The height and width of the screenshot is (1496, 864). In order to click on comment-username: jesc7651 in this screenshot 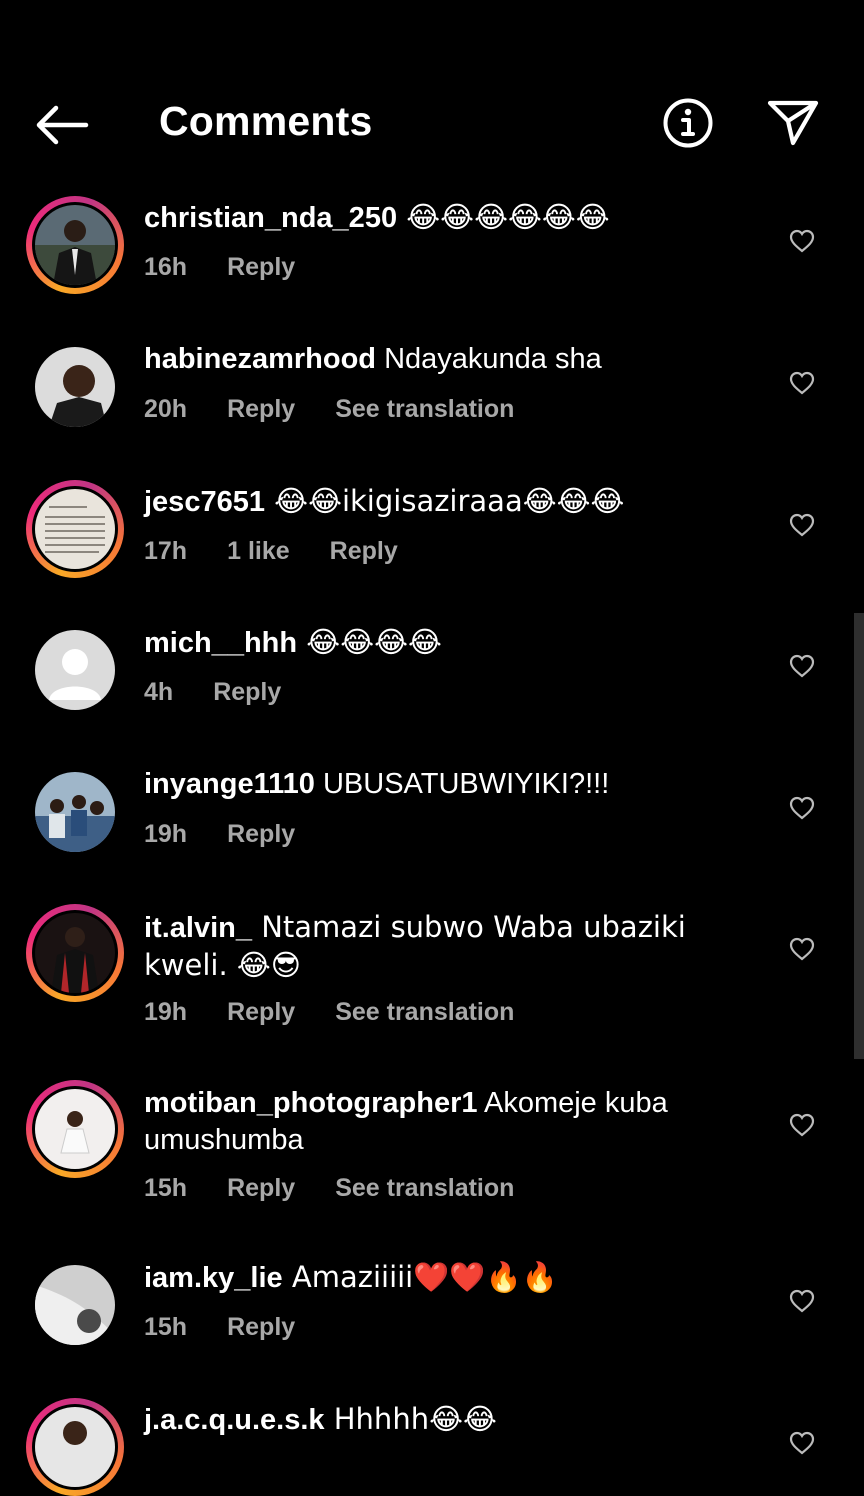, I will do `click(204, 502)`.